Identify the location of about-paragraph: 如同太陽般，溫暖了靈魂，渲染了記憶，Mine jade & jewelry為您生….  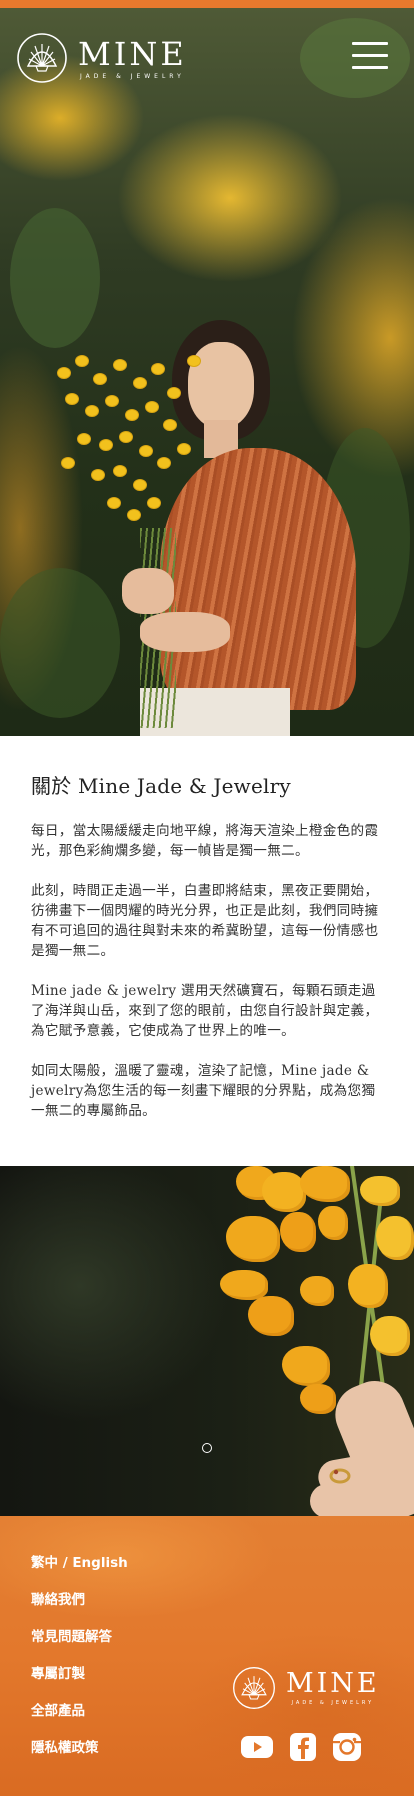
(203, 1091).